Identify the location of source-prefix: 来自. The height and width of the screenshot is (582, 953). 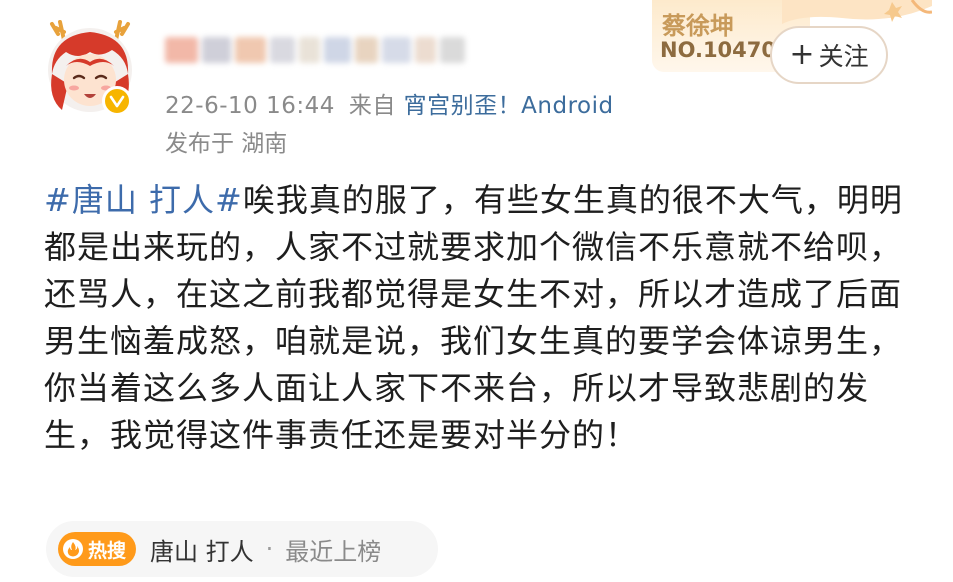
(372, 106).